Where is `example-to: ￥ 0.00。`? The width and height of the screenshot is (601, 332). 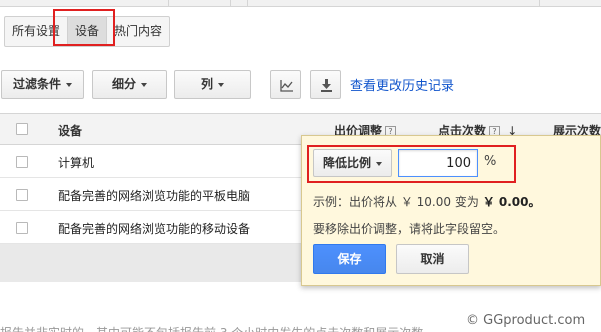
example-to: ￥ 0.00。 is located at coordinates (511, 202).